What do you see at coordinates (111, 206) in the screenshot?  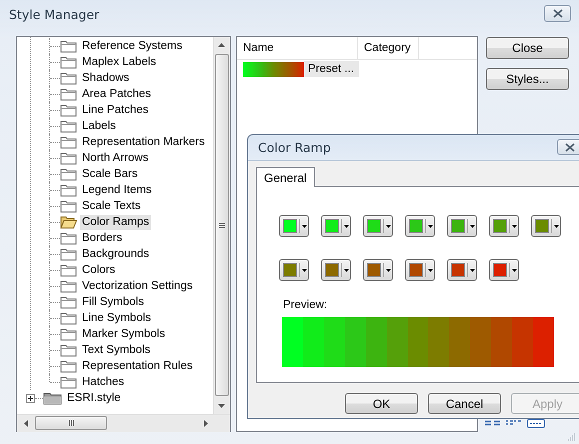 I see `tree-item: Scale Texts` at bounding box center [111, 206].